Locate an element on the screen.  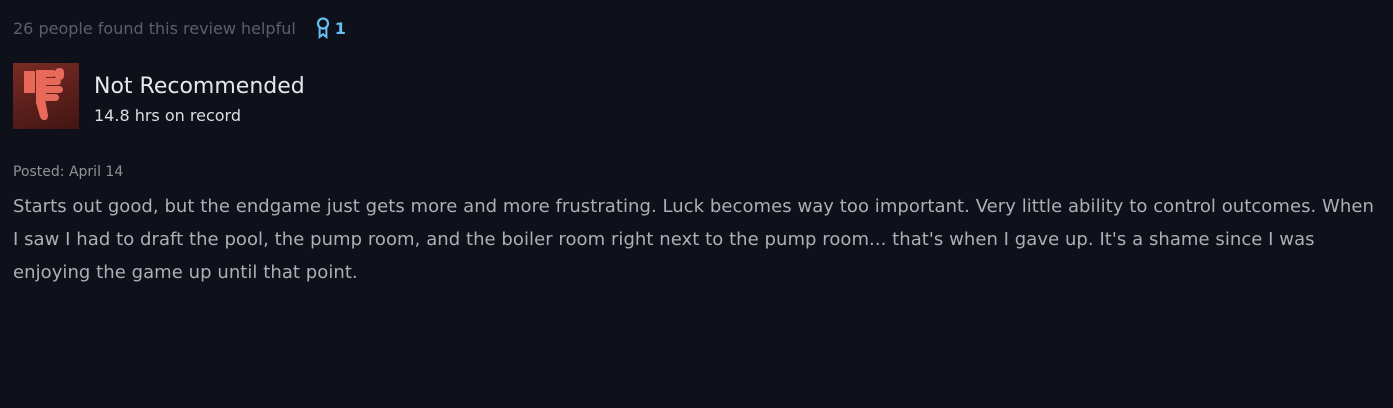
helpful-row: 26 people found this review helpful 1 is located at coordinates (179, 28).